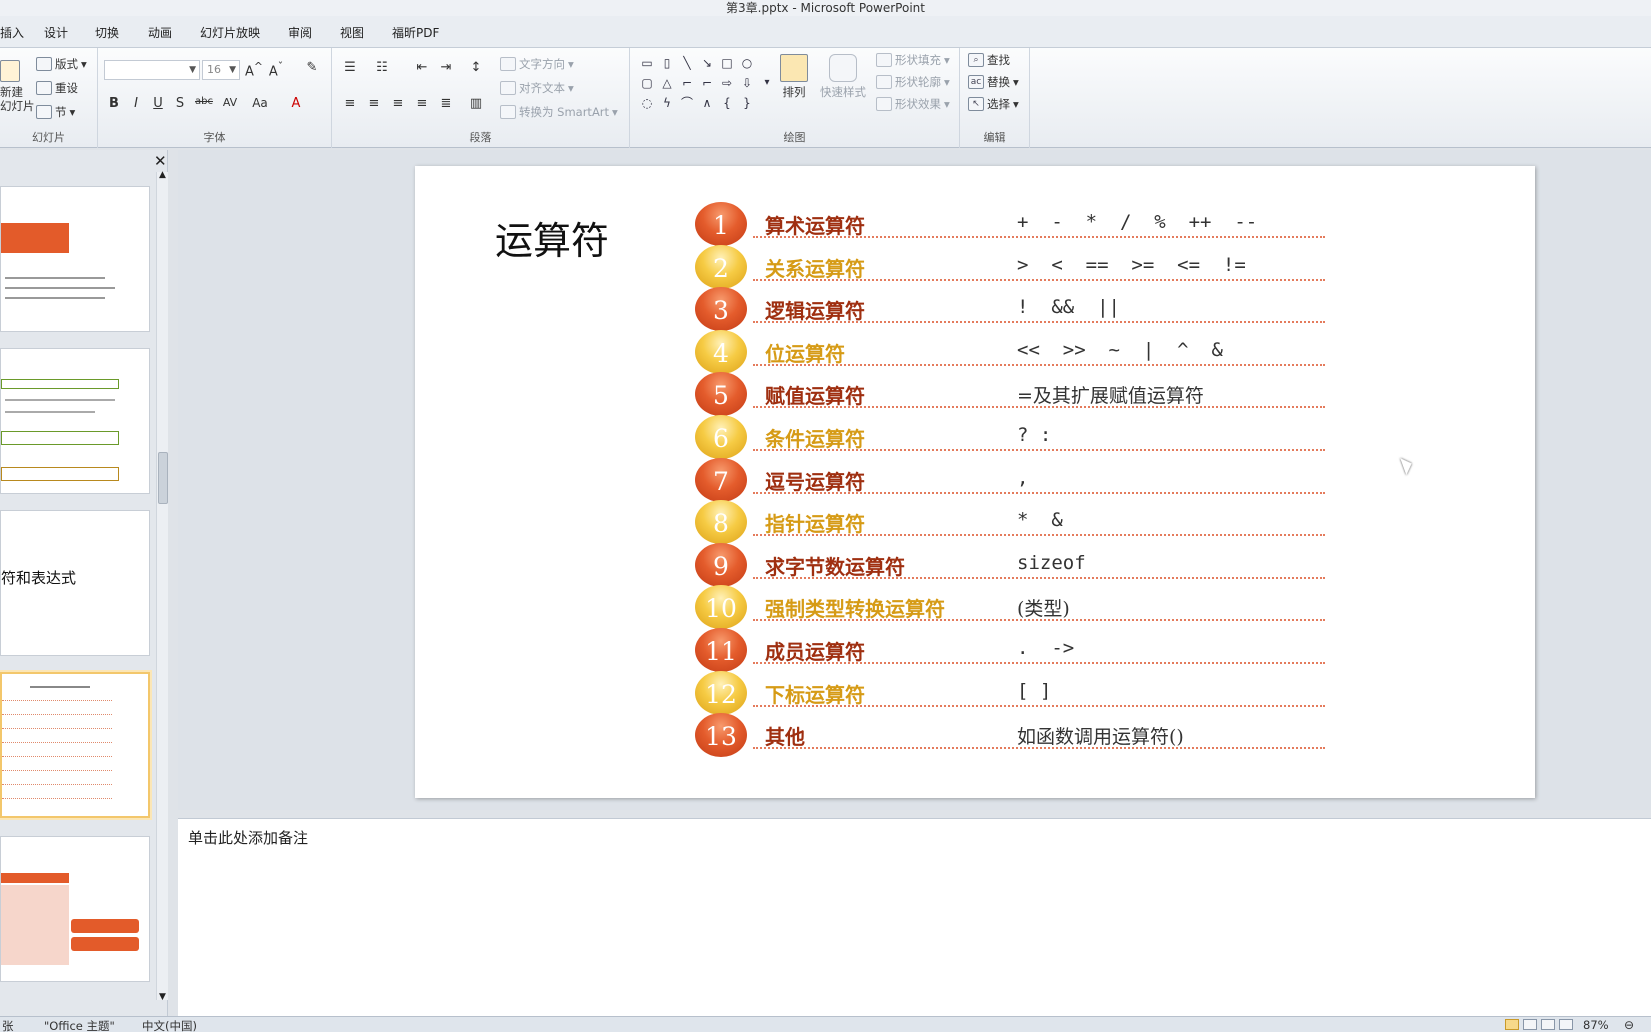 This screenshot has height=1032, width=1651. I want to click on number-badge: 8, so click(721, 522).